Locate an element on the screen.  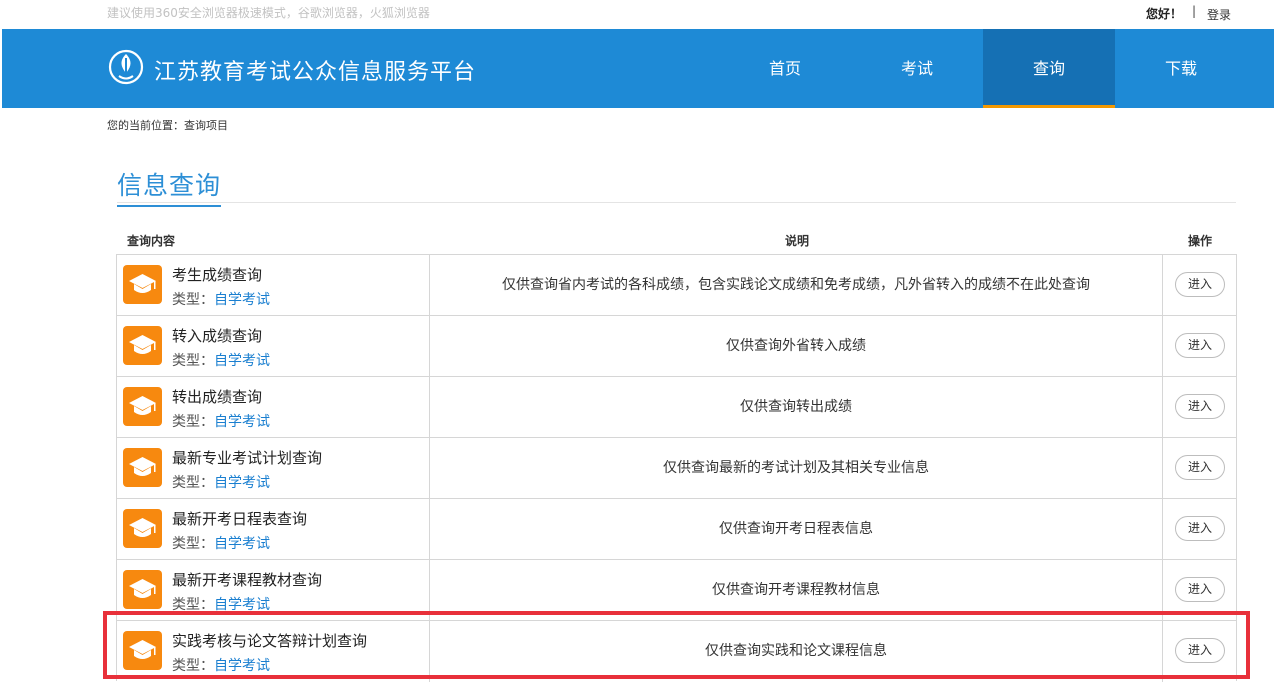
query-name: 转出成绩查询 is located at coordinates (217, 397).